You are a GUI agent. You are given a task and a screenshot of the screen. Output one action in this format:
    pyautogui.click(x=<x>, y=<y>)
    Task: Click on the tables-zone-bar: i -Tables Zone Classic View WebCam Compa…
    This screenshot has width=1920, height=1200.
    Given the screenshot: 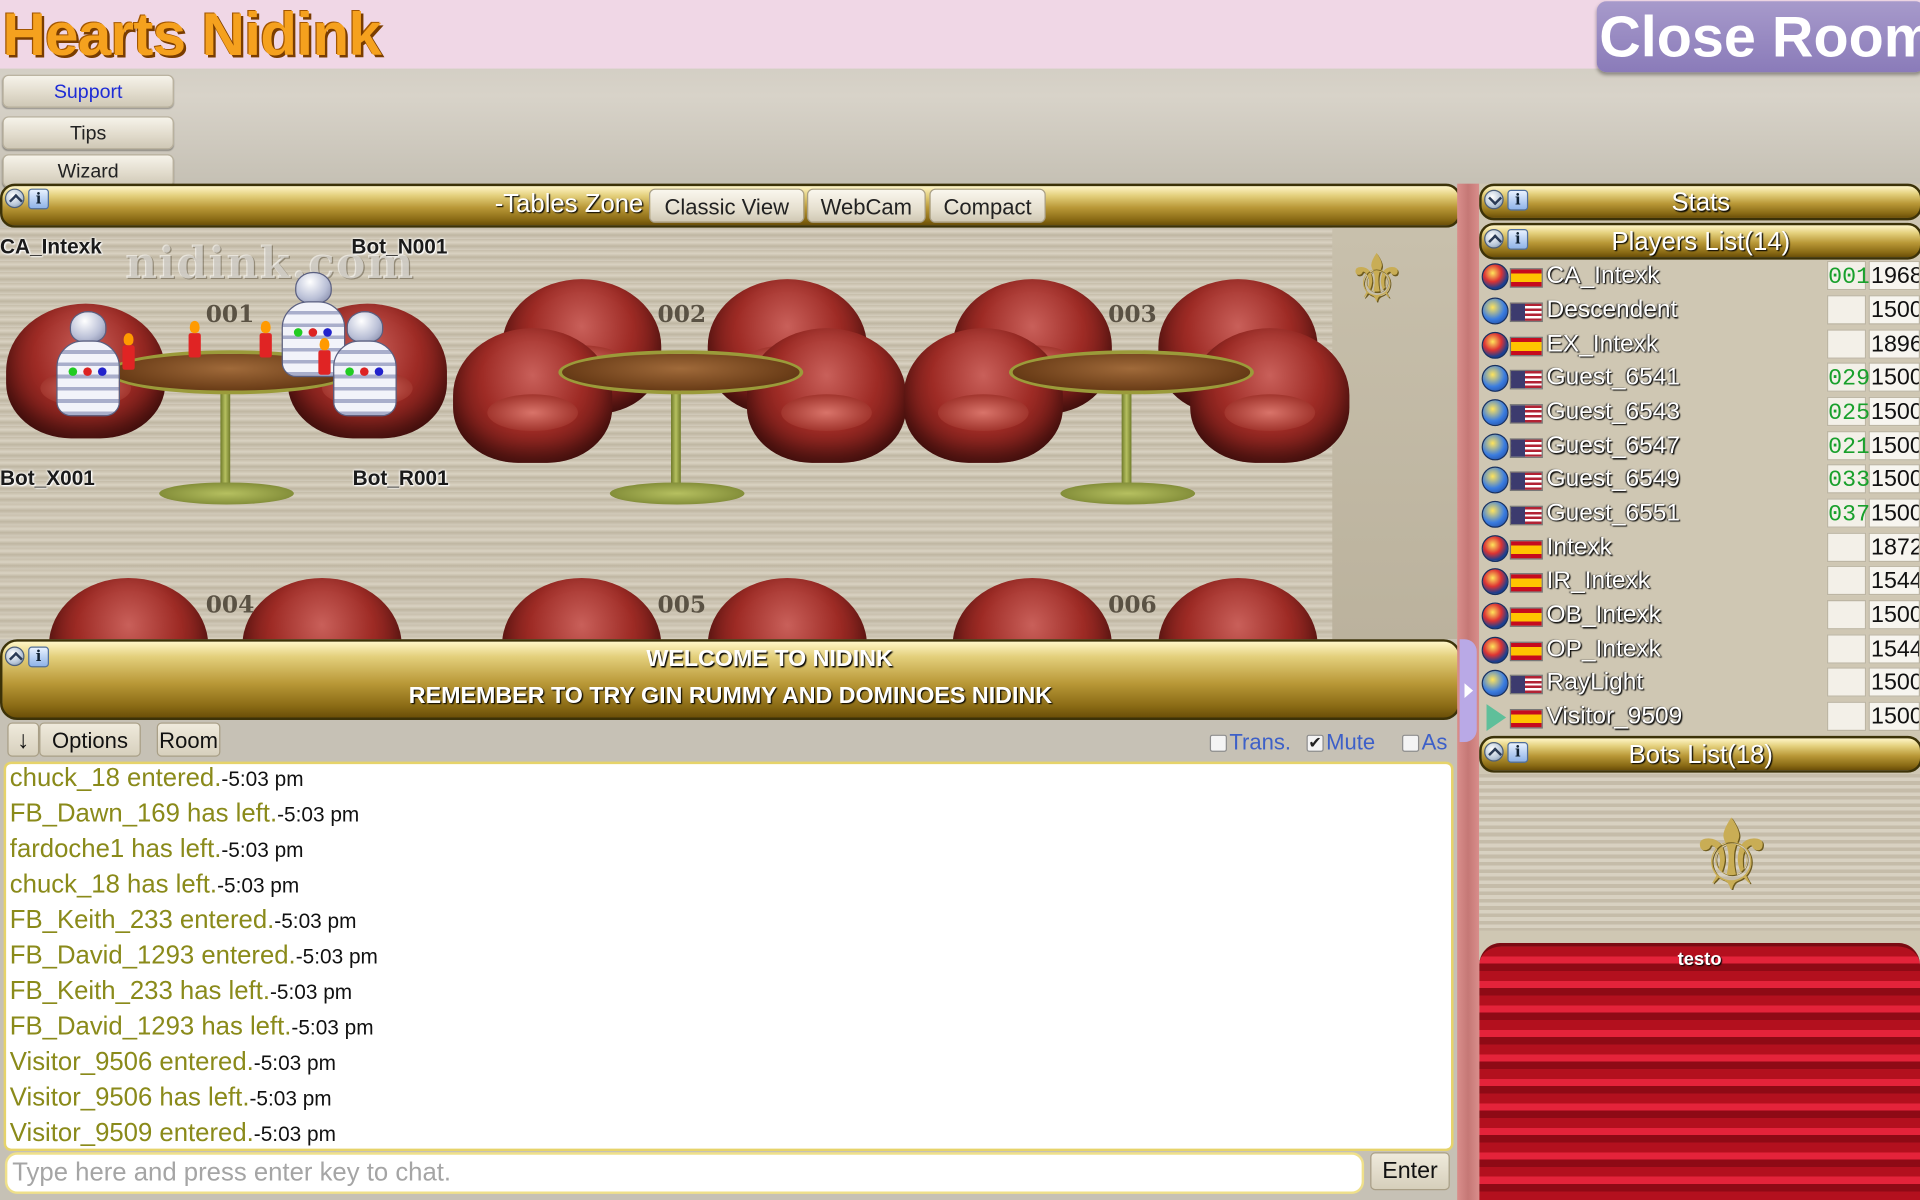 What is the action you would take?
    pyautogui.click(x=730, y=205)
    